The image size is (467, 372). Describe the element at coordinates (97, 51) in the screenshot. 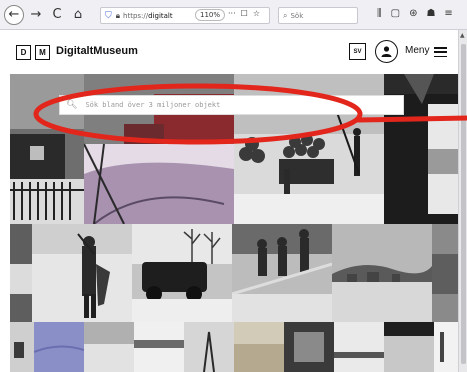

I see `site-name: DigitaltMuseum` at that location.